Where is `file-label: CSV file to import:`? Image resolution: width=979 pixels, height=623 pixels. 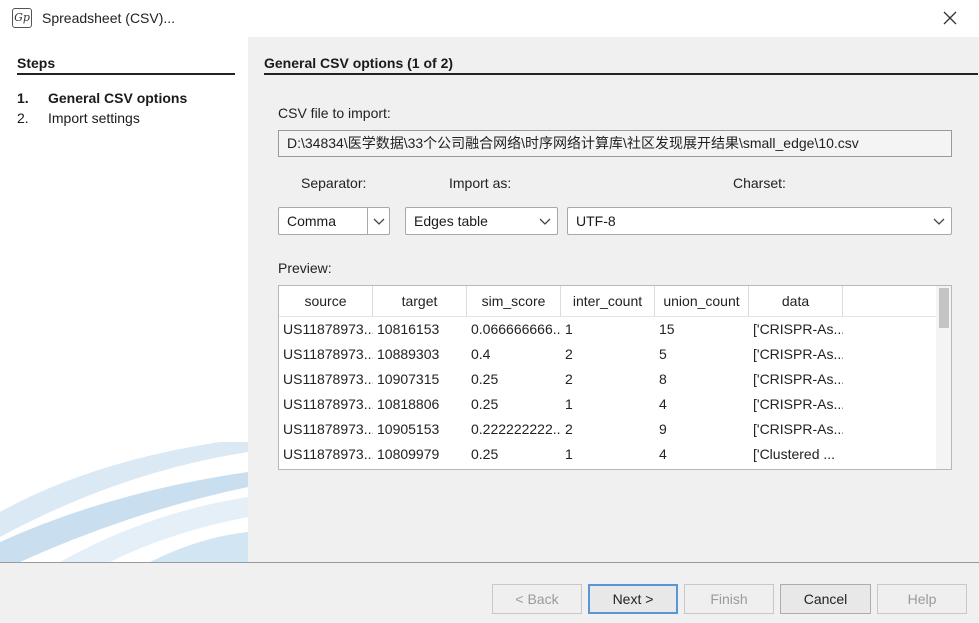 file-label: CSV file to import: is located at coordinates (334, 113).